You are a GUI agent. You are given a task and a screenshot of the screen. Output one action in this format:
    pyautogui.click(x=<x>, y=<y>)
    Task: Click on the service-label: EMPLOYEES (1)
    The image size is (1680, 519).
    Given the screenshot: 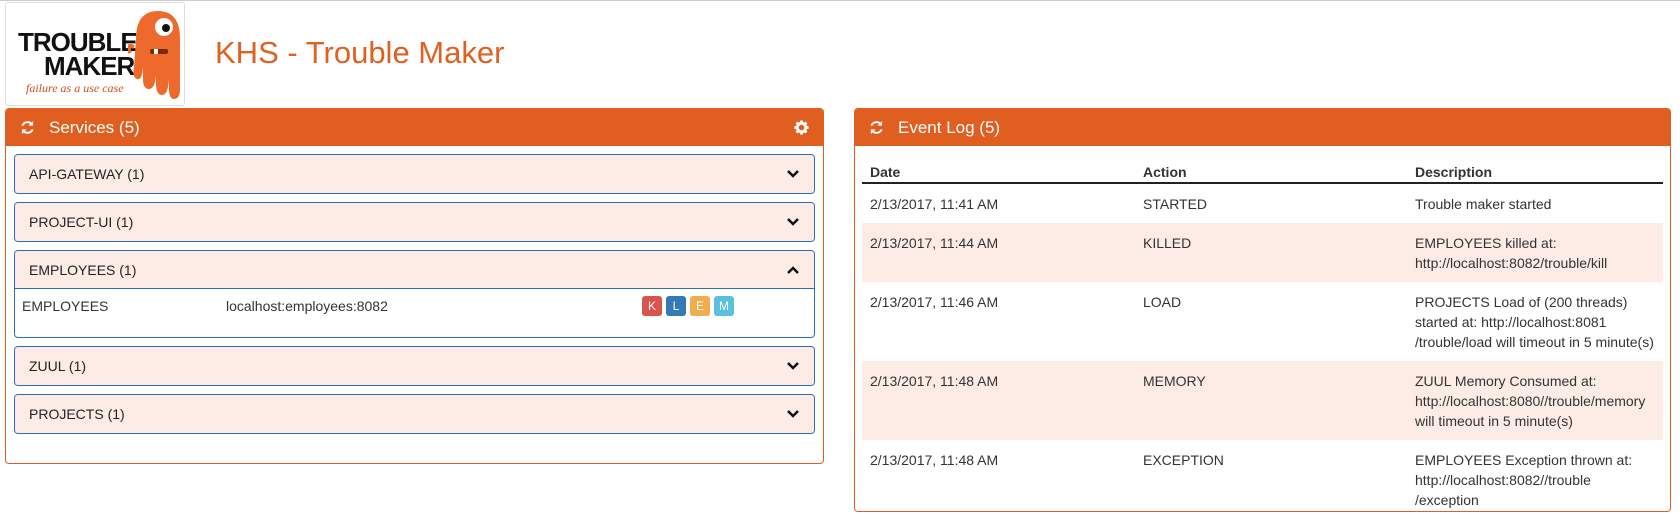 What is the action you would take?
    pyautogui.click(x=83, y=269)
    